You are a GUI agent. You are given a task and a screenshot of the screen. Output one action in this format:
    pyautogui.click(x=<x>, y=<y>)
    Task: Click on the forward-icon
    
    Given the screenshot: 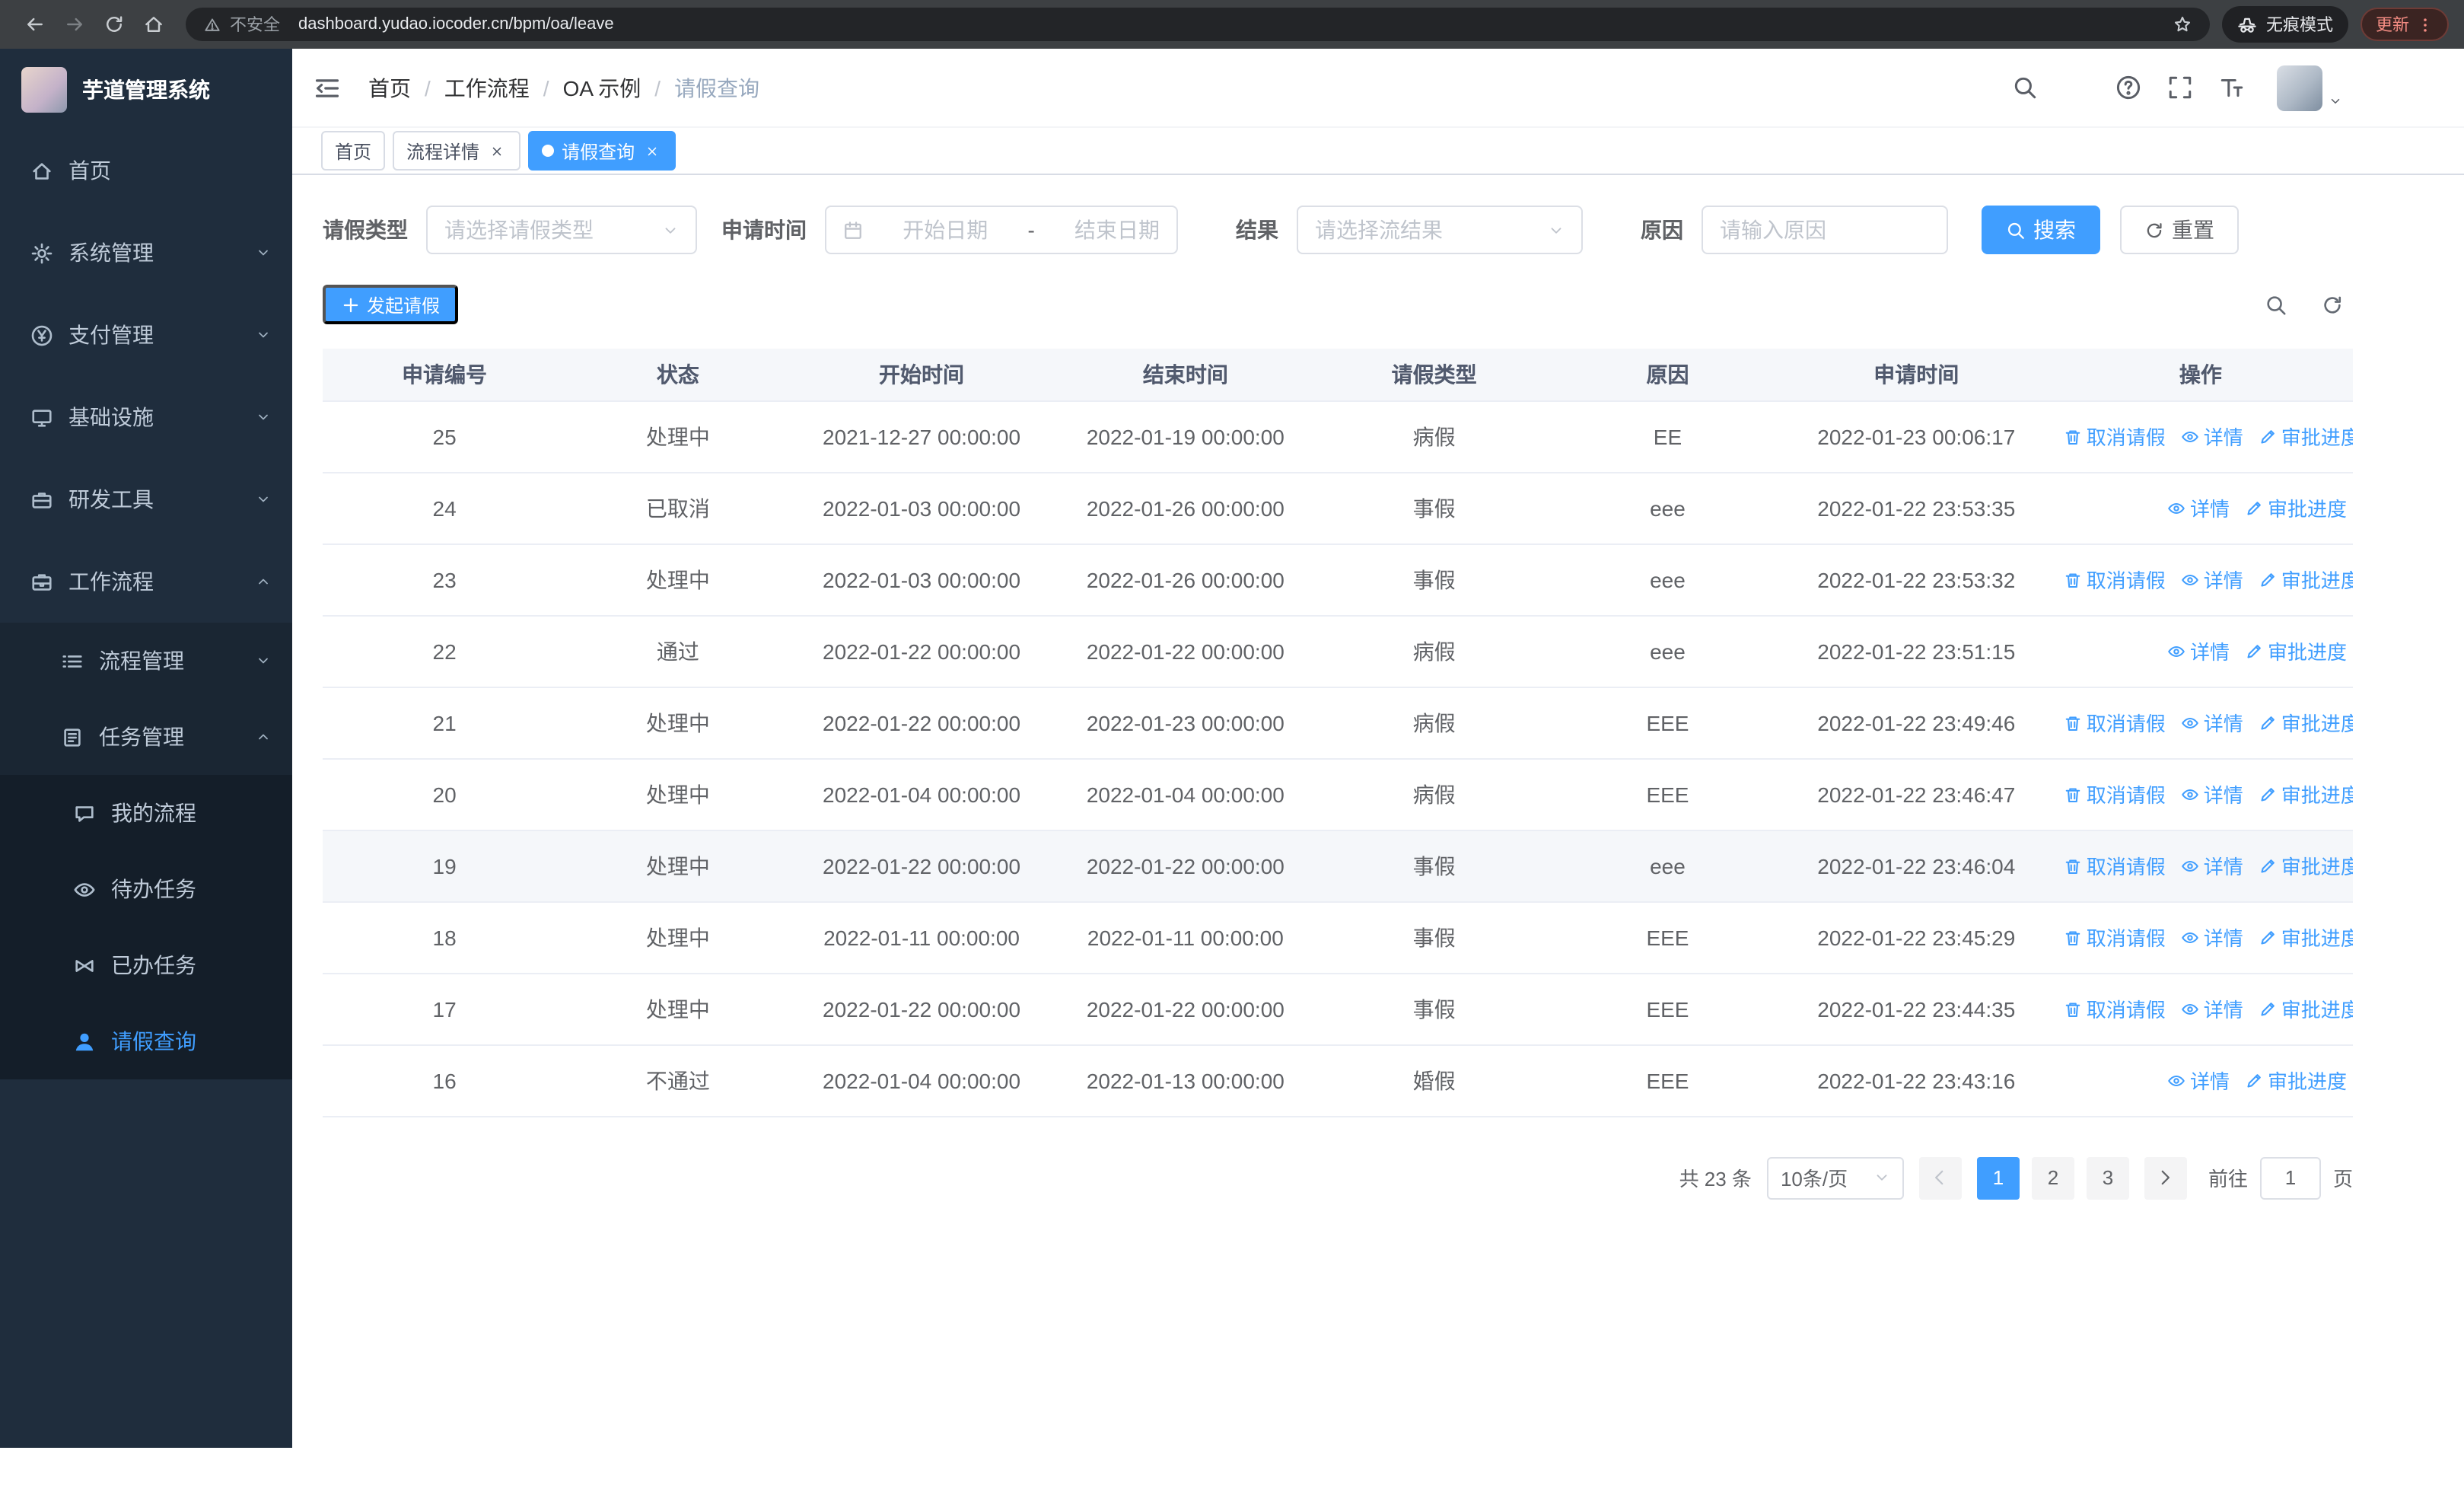 What is the action you would take?
    pyautogui.click(x=74, y=25)
    